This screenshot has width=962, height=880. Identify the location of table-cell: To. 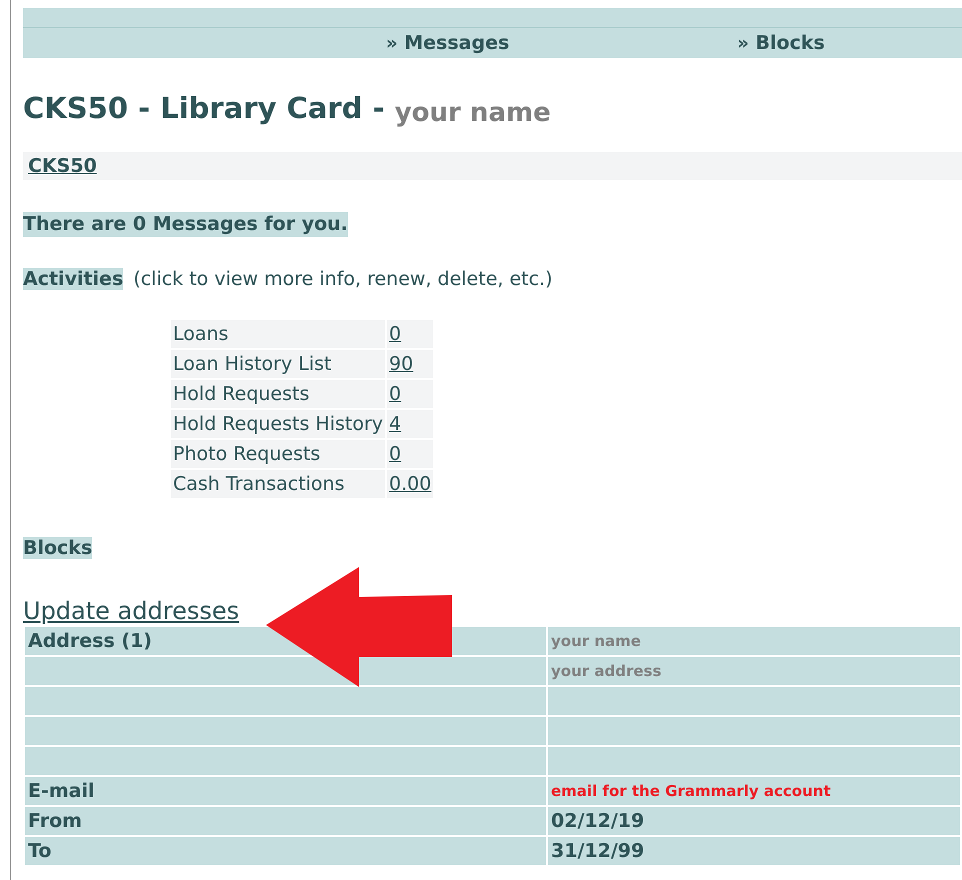
(285, 851).